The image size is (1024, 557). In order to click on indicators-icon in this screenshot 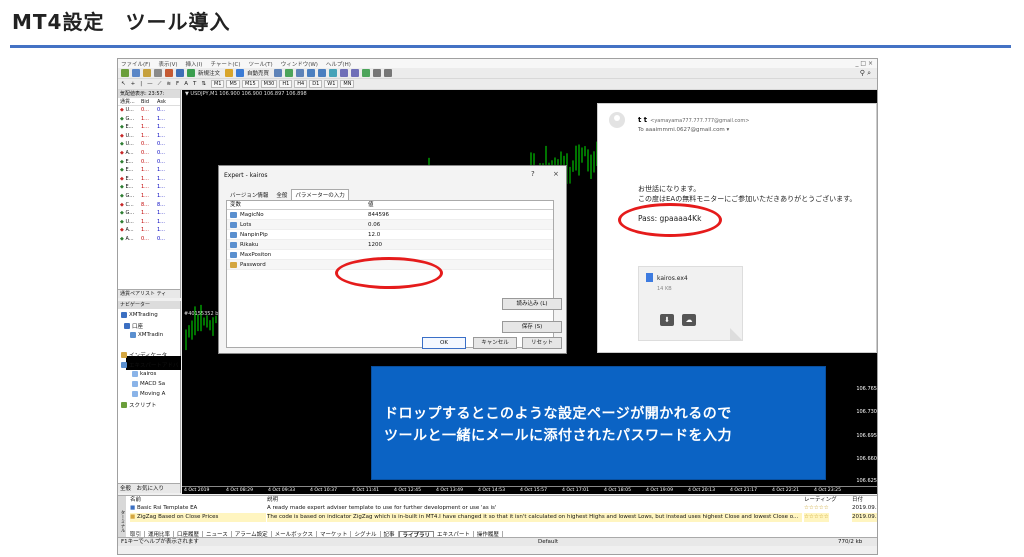, I will do `click(366, 73)`.